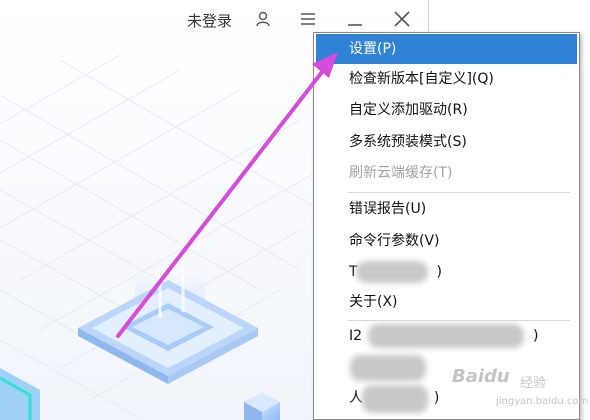  Describe the element at coordinates (356, 398) in the screenshot. I see `obscured-label-start: 人` at that location.